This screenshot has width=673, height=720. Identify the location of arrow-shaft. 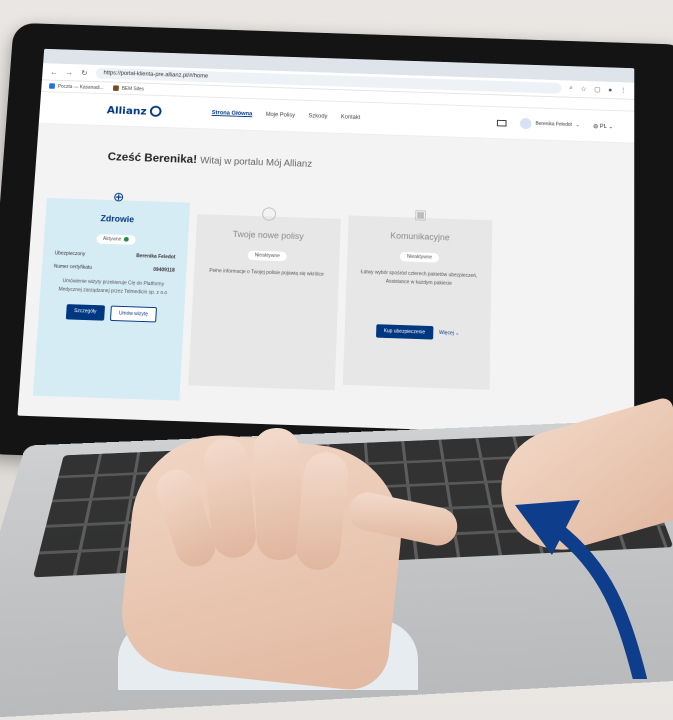
(592, 599).